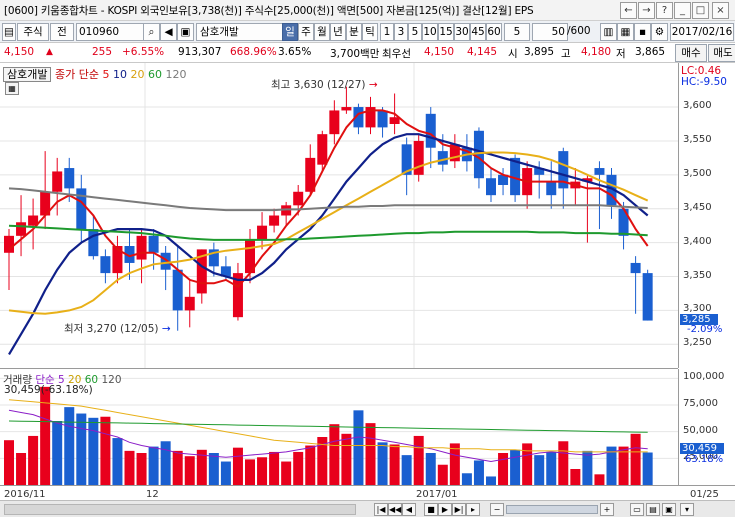 This screenshot has height=517, width=735. I want to click on minute-3: 3, so click(401, 32).